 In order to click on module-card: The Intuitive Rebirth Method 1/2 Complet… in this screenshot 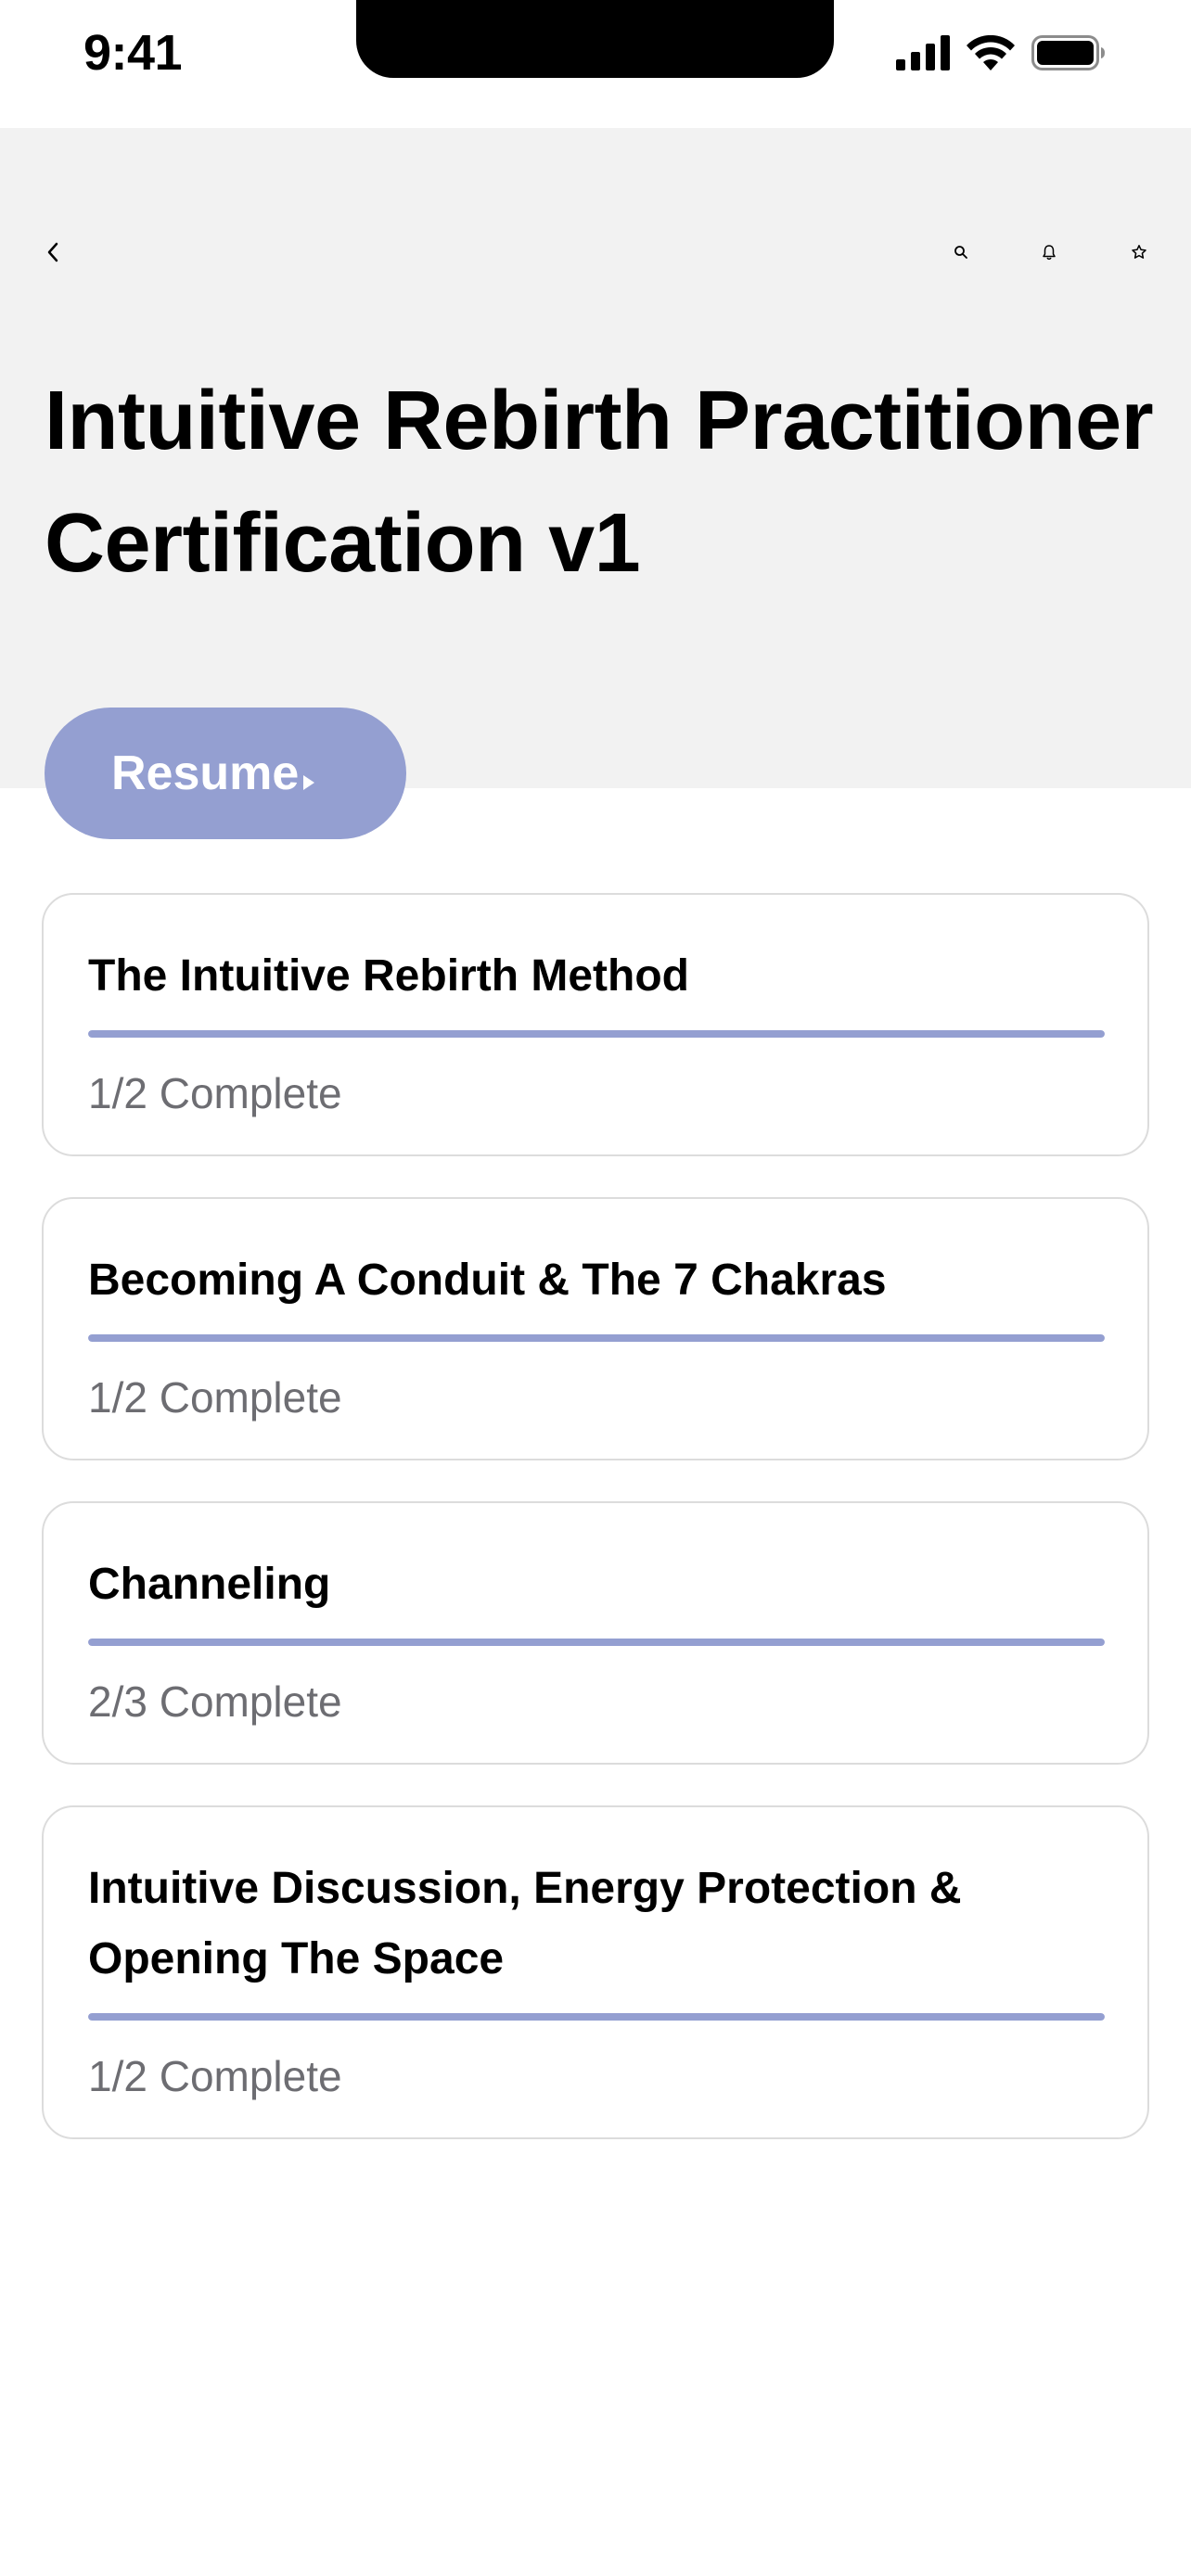, I will do `click(595, 1024)`.